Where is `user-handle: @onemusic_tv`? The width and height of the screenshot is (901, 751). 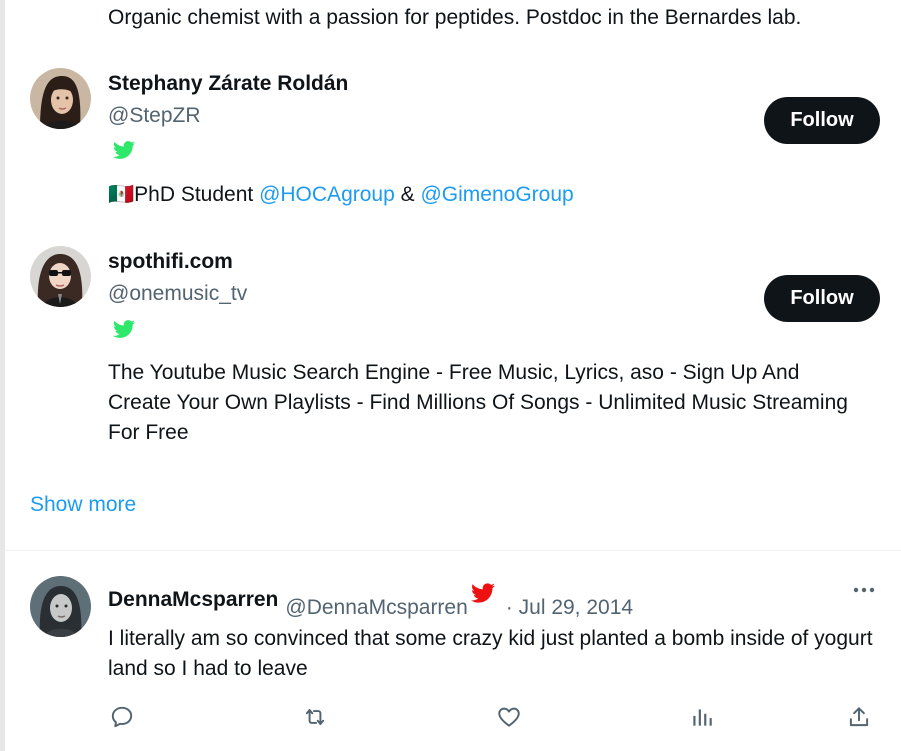 user-handle: @onemusic_tv is located at coordinates (177, 294).